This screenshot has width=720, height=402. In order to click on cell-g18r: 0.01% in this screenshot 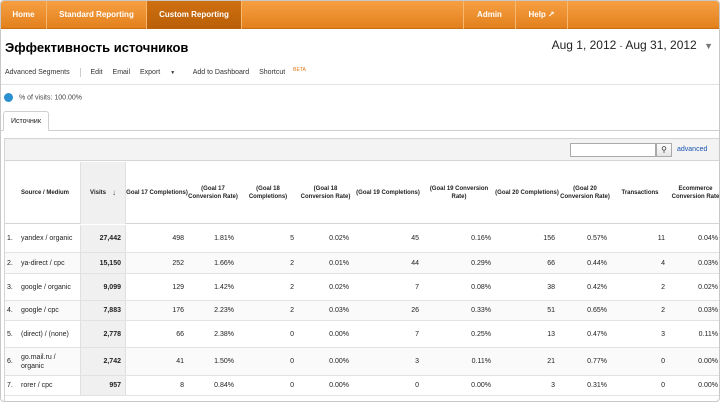, I will do `click(339, 263)`.